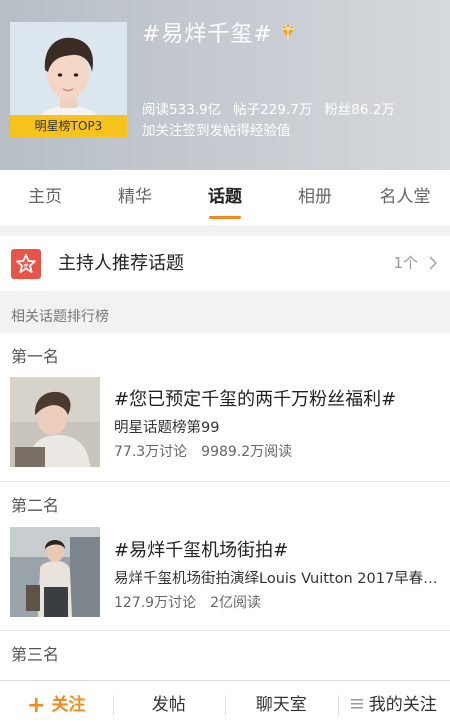 The image size is (450, 728). Describe the element at coordinates (155, 603) in the screenshot. I see `discussion-count: 127.9万讨论` at that location.